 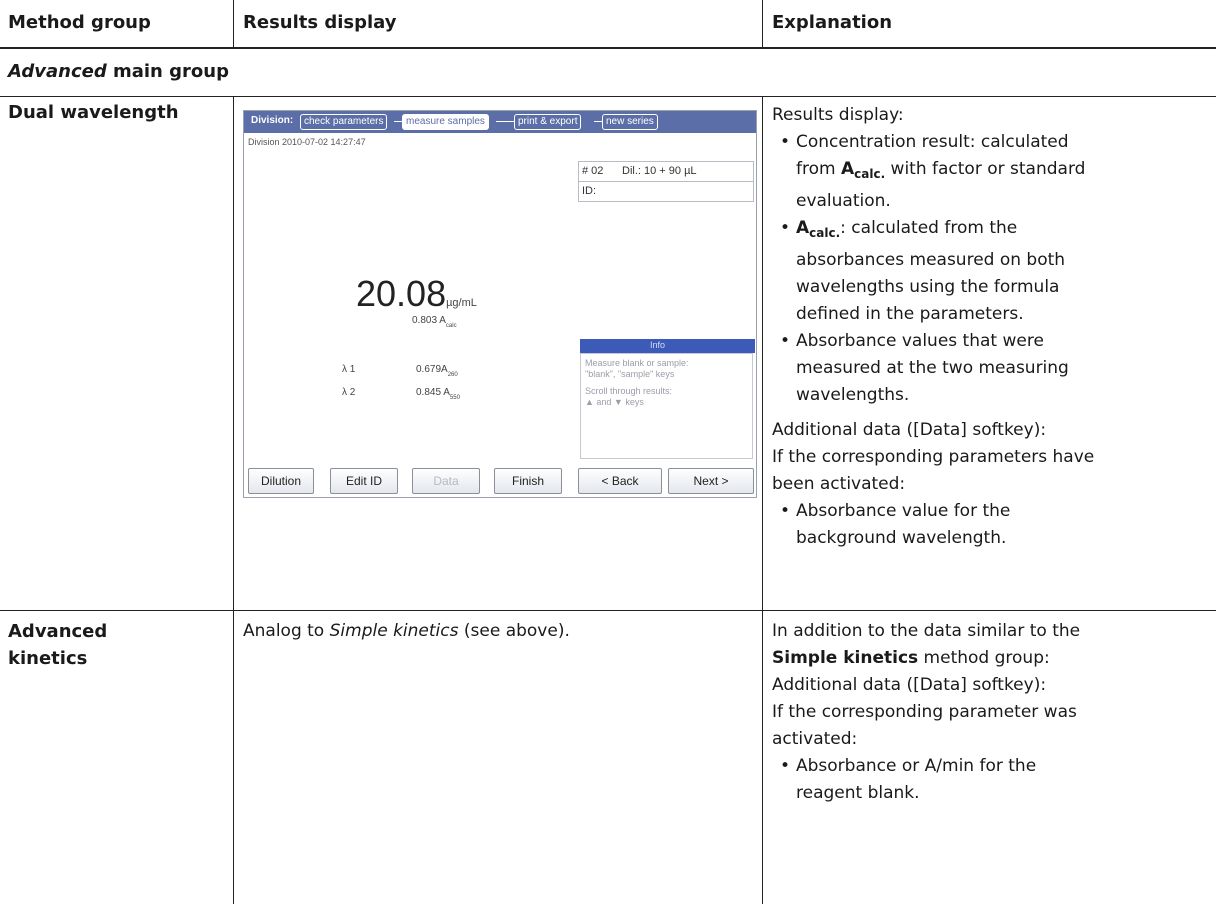 I want to click on explanation-line: Simple kinetics method group:, so click(x=926, y=658).